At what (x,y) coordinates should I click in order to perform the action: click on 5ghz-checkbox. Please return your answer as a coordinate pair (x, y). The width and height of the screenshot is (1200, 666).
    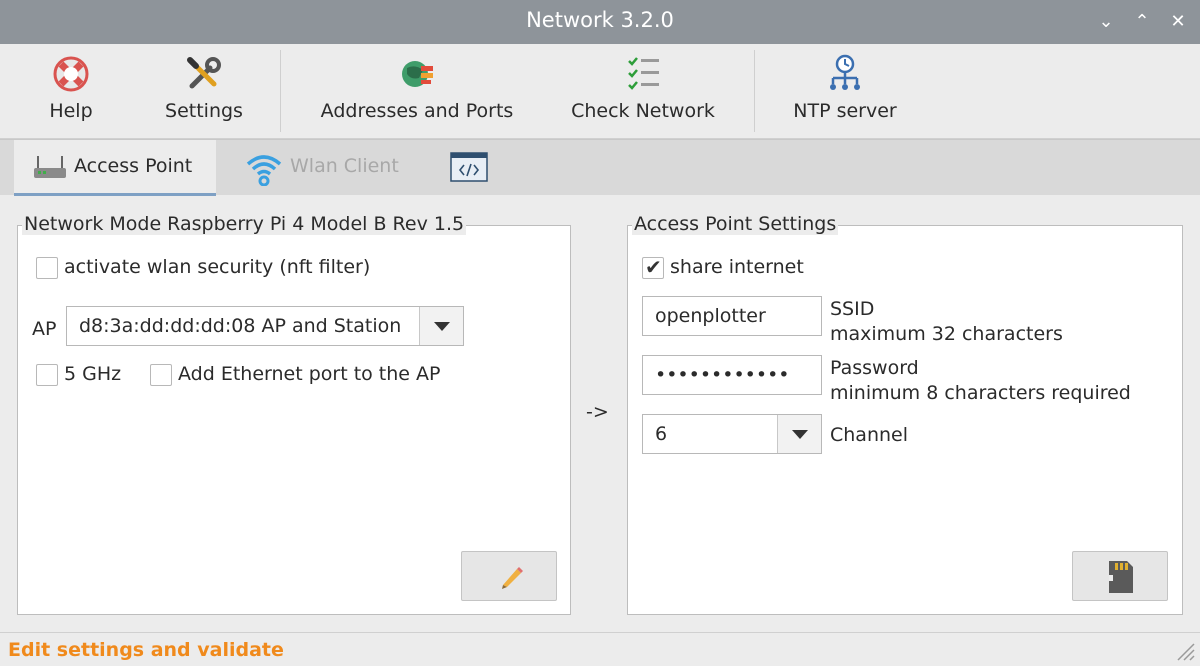
    Looking at the image, I should click on (47, 375).